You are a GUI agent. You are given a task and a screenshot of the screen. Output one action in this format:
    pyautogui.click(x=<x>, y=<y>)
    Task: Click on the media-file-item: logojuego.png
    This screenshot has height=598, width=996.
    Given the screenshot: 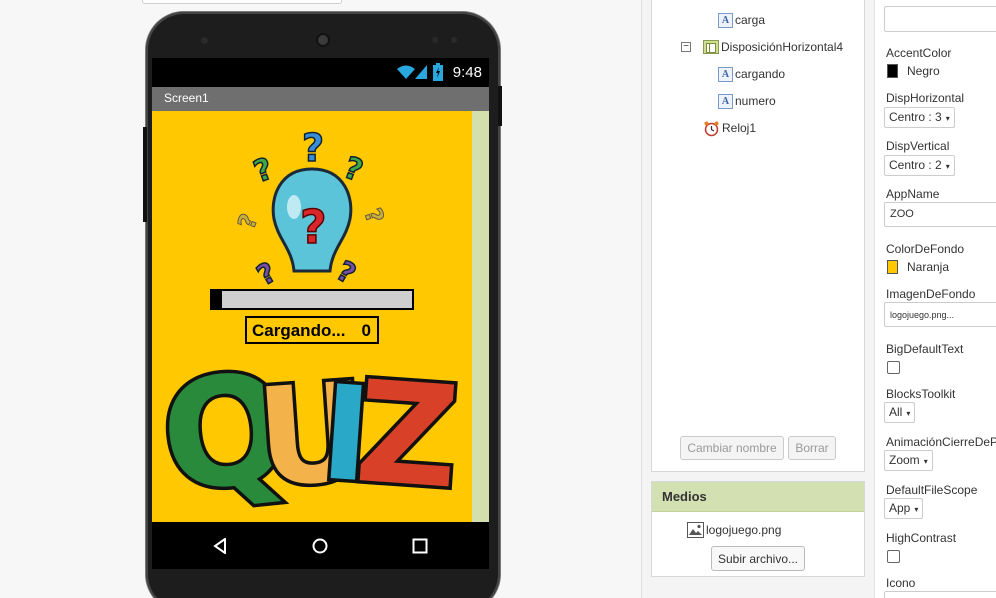 What is the action you would take?
    pyautogui.click(x=734, y=530)
    